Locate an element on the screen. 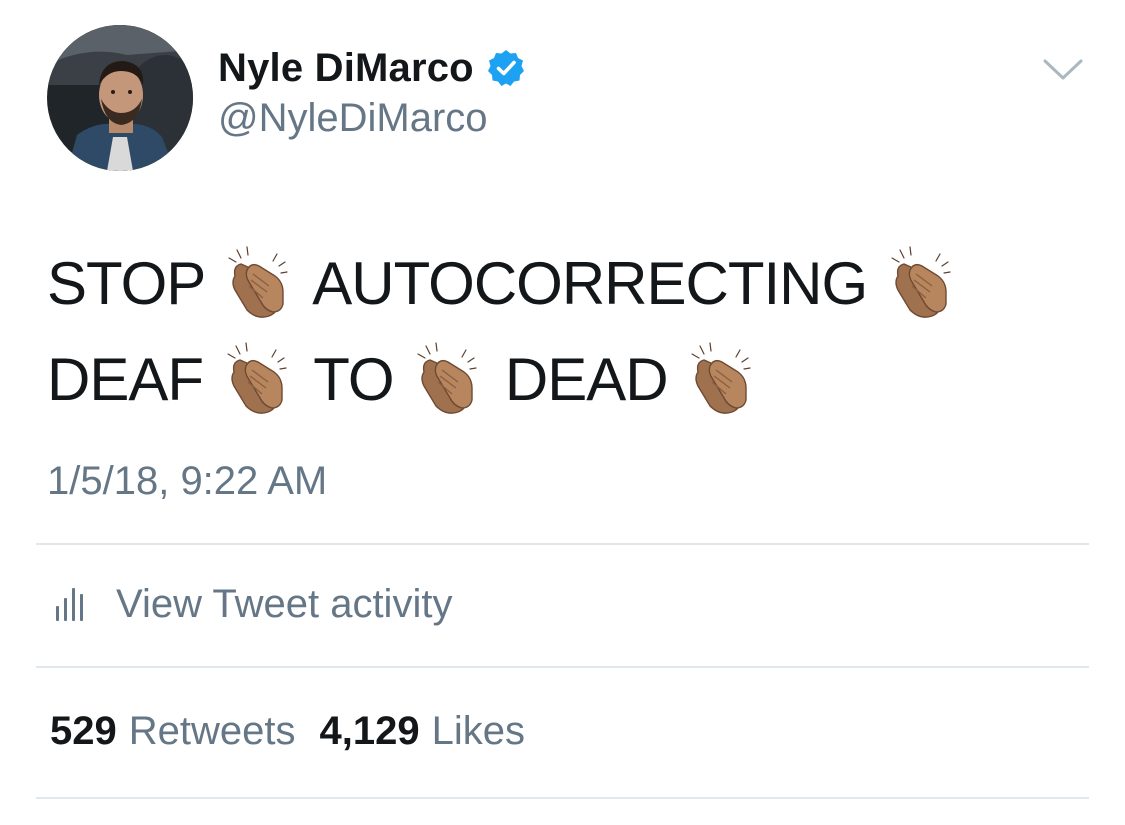 This screenshot has width=1125, height=825. likes-label: Likes is located at coordinates (478, 731).